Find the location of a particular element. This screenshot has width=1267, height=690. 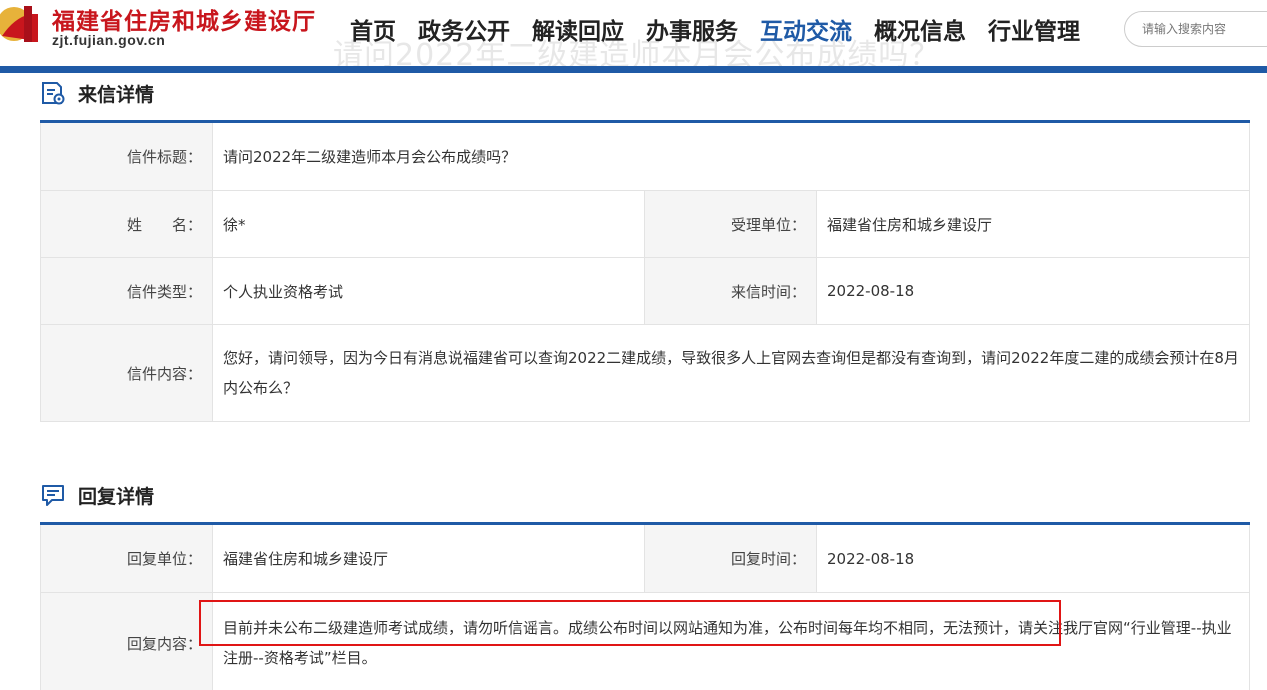

letter-name-value: 徐* is located at coordinates (429, 224).